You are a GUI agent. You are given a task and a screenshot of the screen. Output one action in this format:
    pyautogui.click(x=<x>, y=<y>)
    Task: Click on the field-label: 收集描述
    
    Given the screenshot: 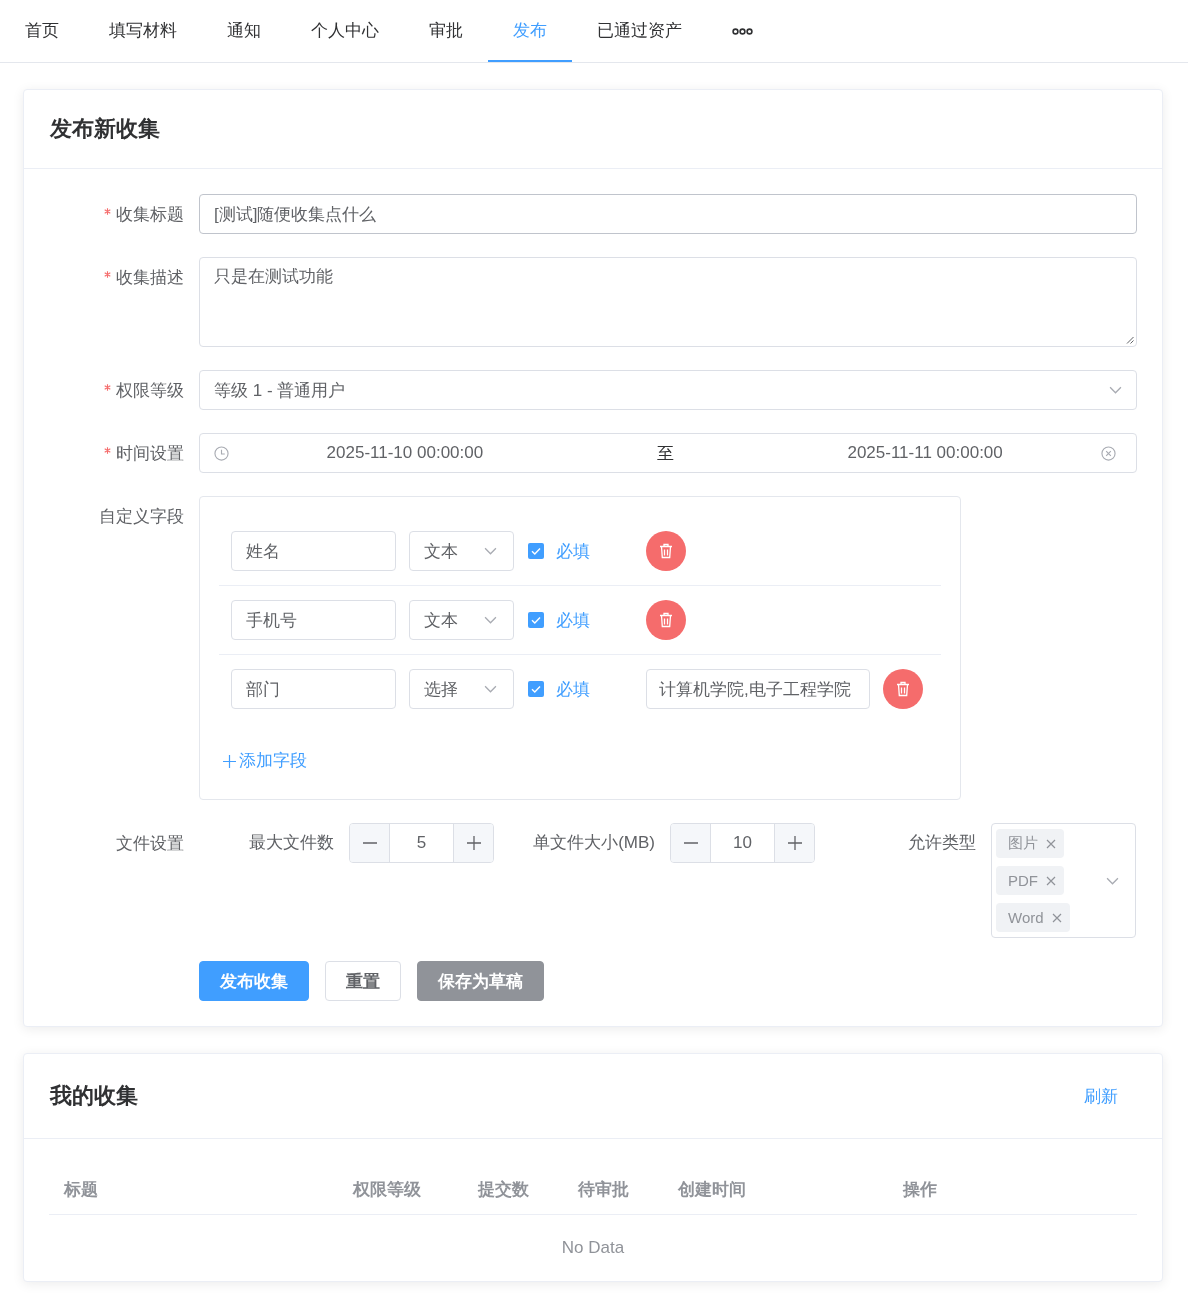 What is the action you would take?
    pyautogui.click(x=150, y=277)
    